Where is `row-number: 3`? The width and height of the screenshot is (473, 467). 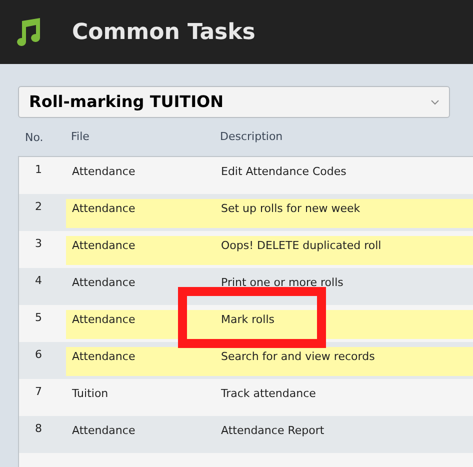 row-number: 3 is located at coordinates (38, 244).